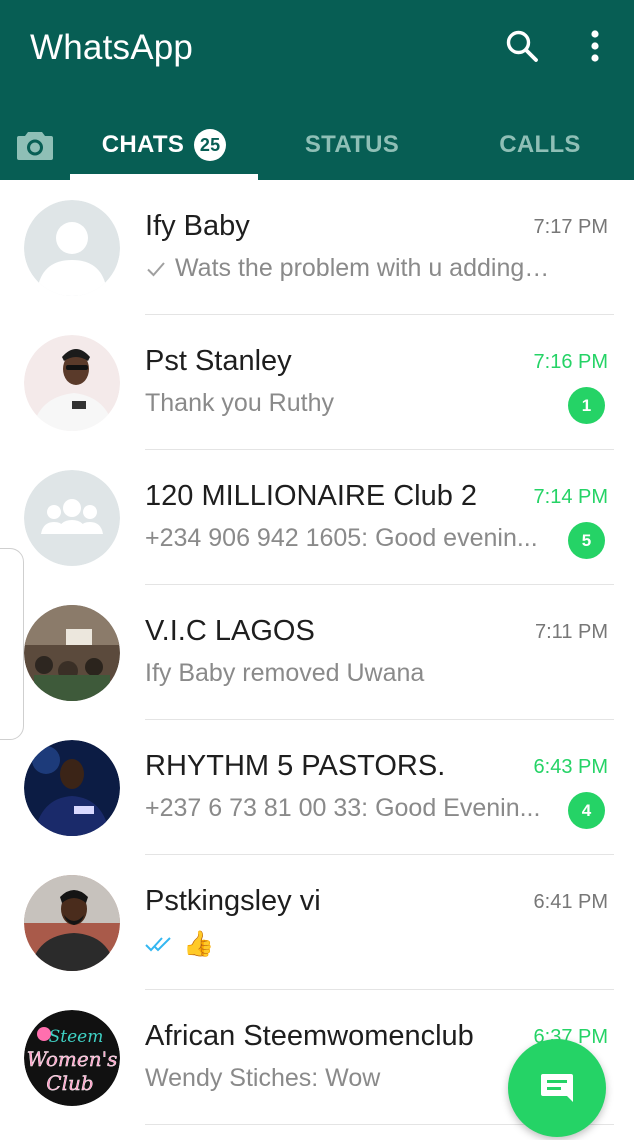  I want to click on tab-status: STATUS, so click(352, 145).